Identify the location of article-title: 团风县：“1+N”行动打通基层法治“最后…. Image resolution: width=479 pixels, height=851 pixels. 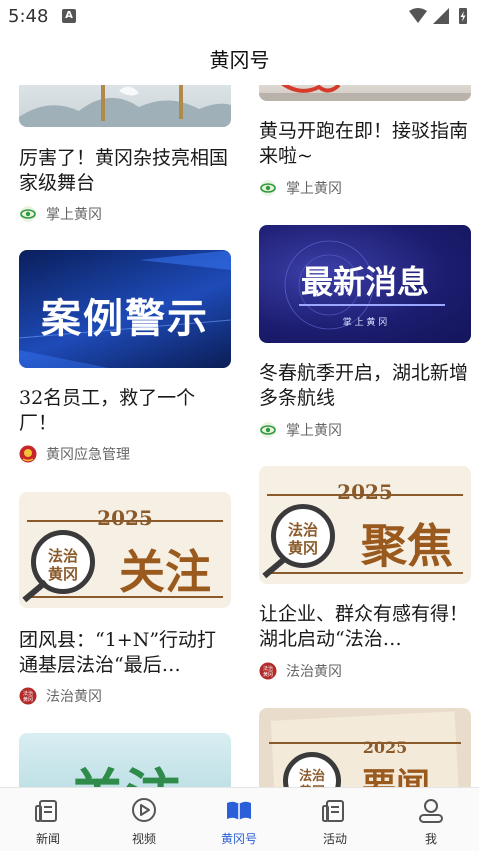
(125, 653).